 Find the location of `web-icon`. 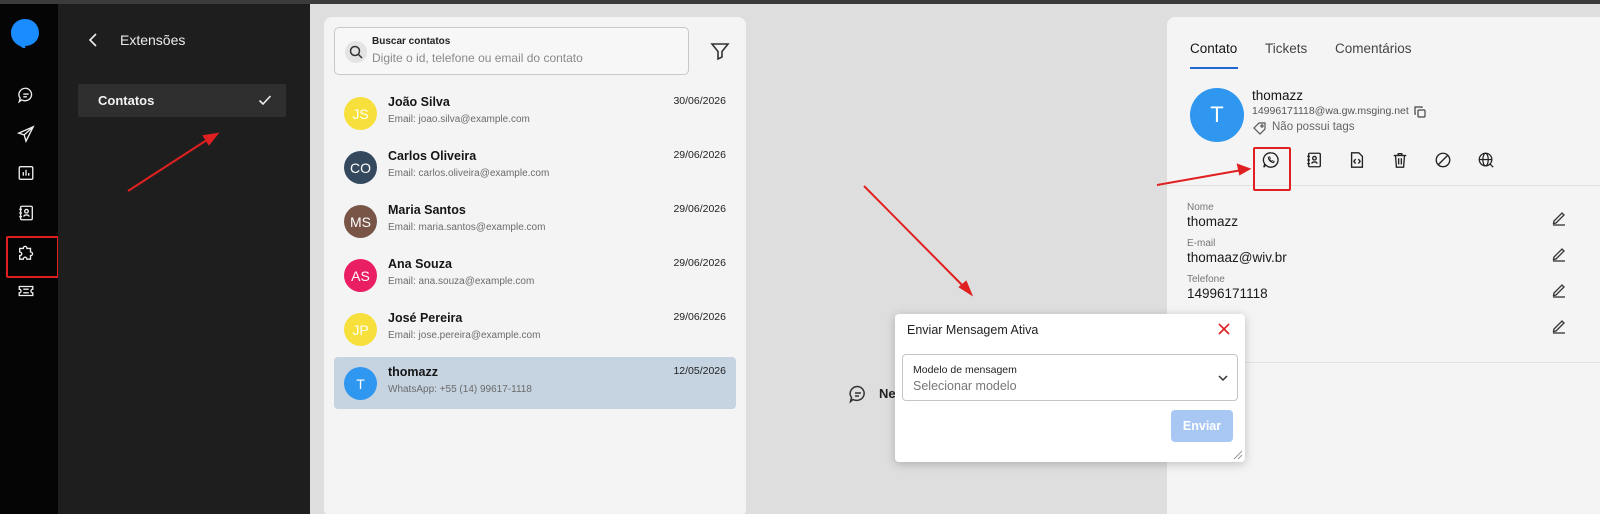

web-icon is located at coordinates (1486, 160).